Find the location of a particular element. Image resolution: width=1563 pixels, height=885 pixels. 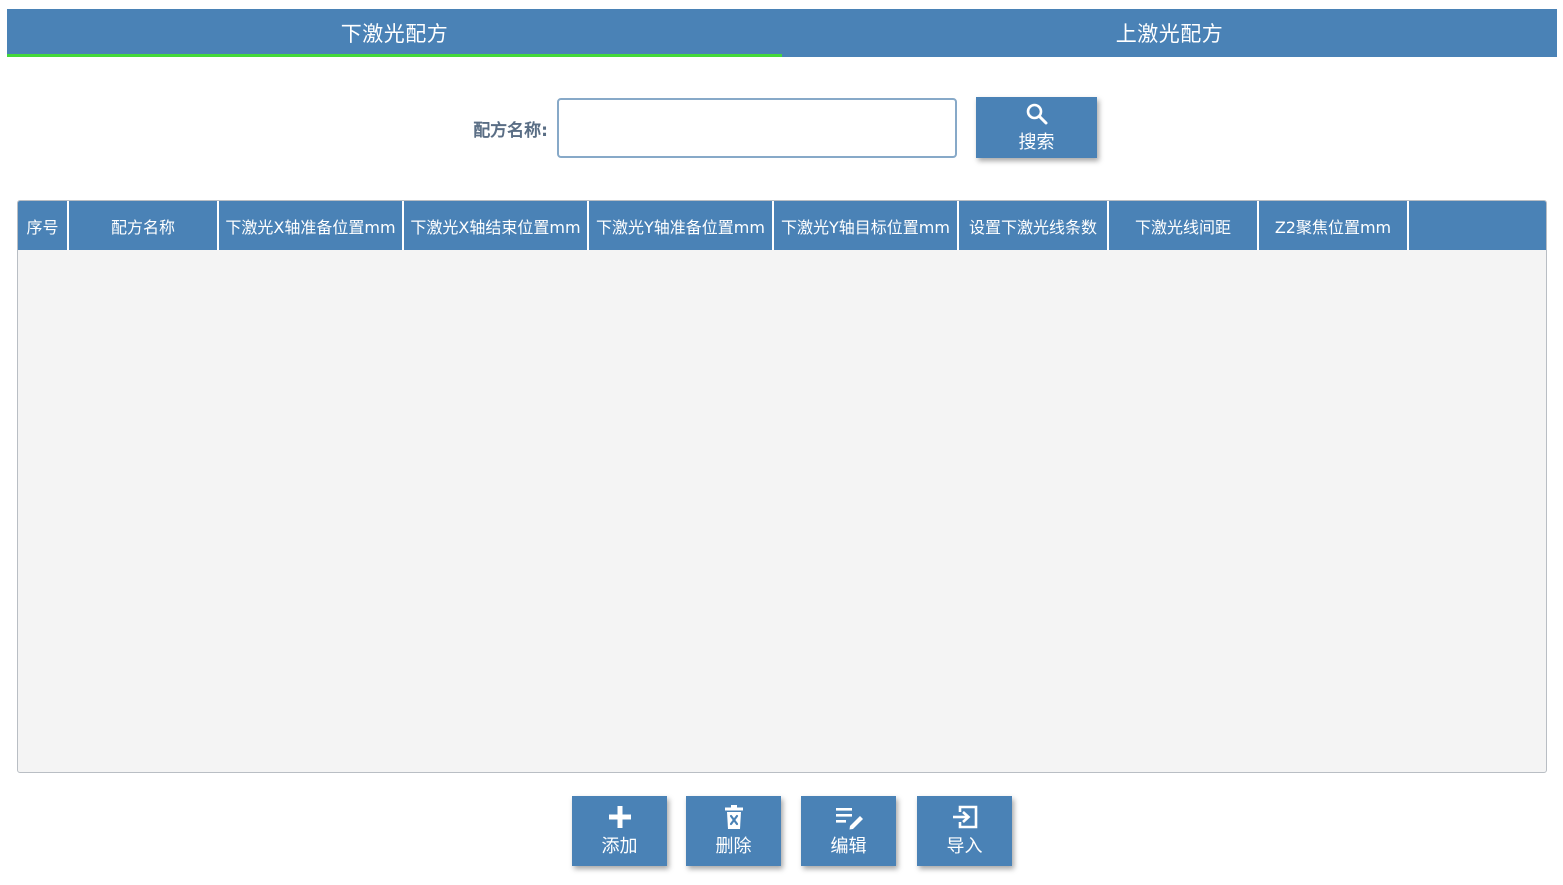

import-icon is located at coordinates (964, 817).